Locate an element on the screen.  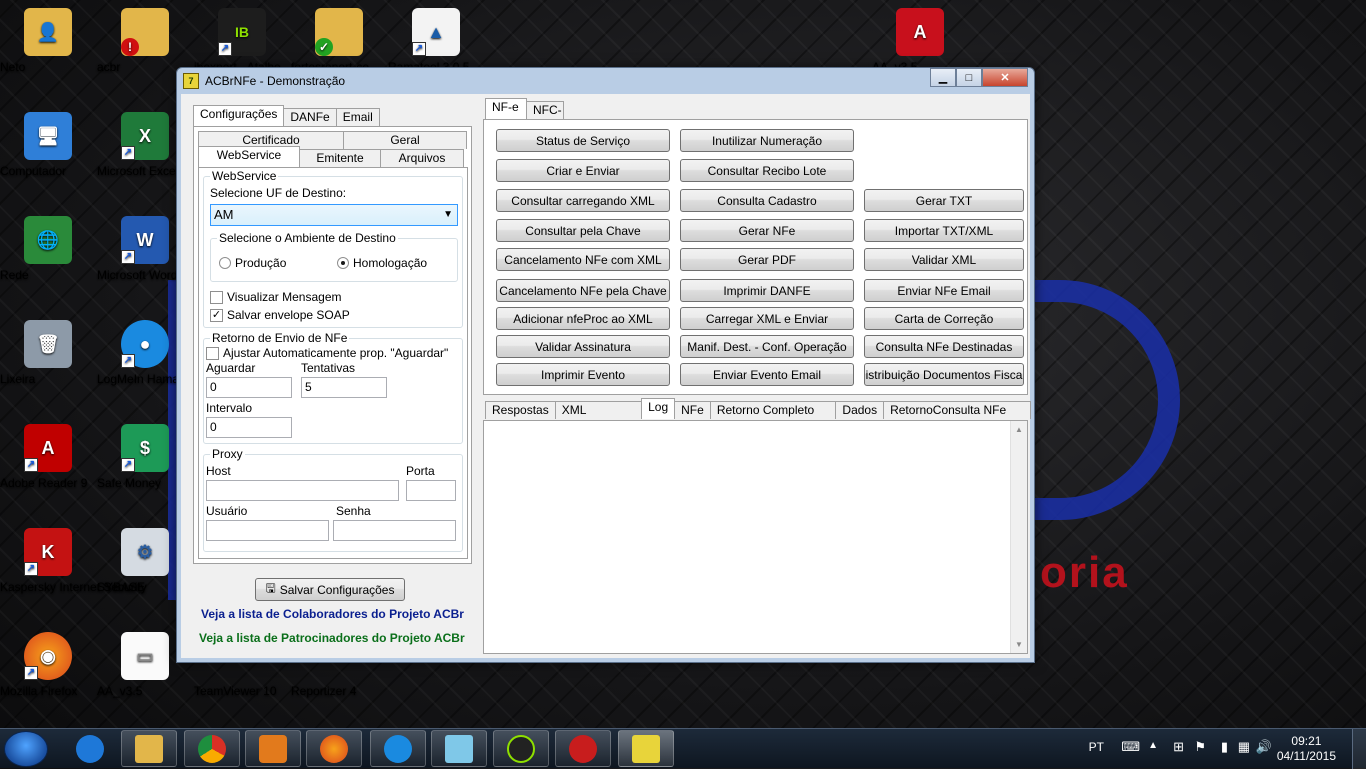
taskbar-acbrnfe is located at coordinates (646, 748).